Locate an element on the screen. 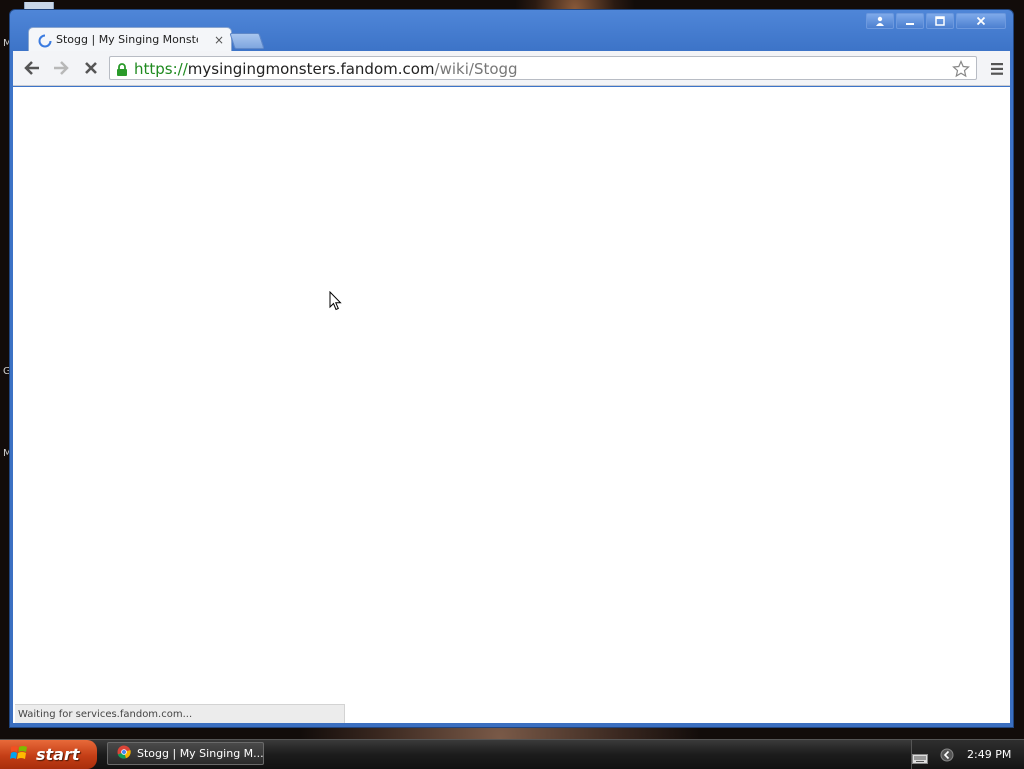 The width and height of the screenshot is (1024, 769). taskbar: start Stogg | My Singing M... 2:49 PM is located at coordinates (512, 754).